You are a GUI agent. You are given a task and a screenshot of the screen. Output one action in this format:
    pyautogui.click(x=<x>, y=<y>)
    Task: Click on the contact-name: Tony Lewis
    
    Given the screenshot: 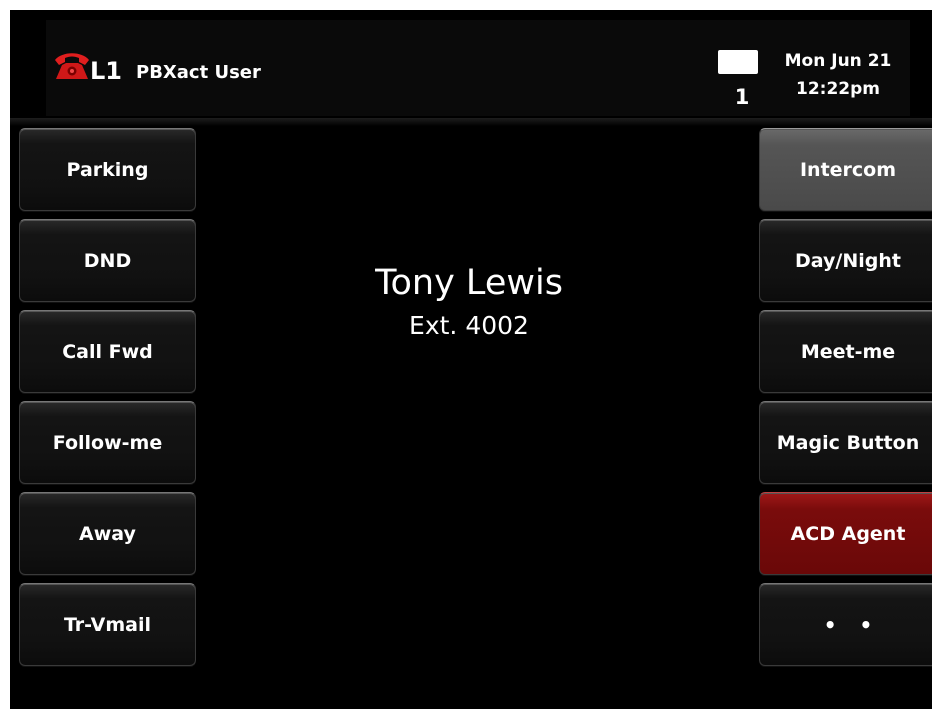 What is the action you would take?
    pyautogui.click(x=469, y=283)
    